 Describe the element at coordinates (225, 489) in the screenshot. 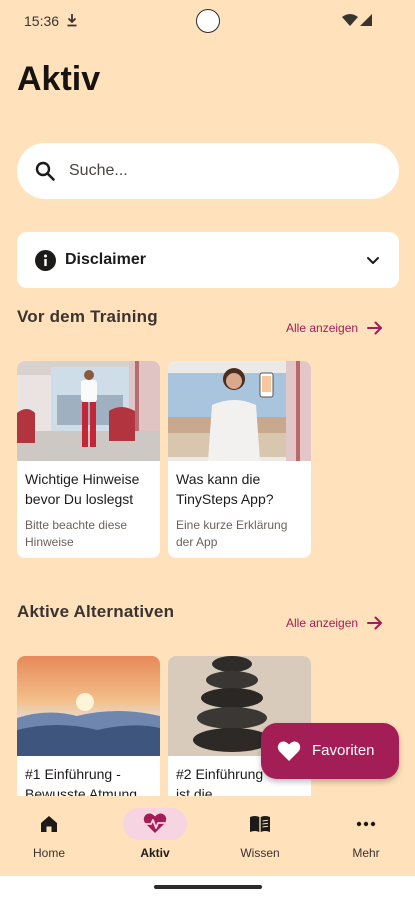

I see `card-title: Was kann die TinySteps App?` at that location.